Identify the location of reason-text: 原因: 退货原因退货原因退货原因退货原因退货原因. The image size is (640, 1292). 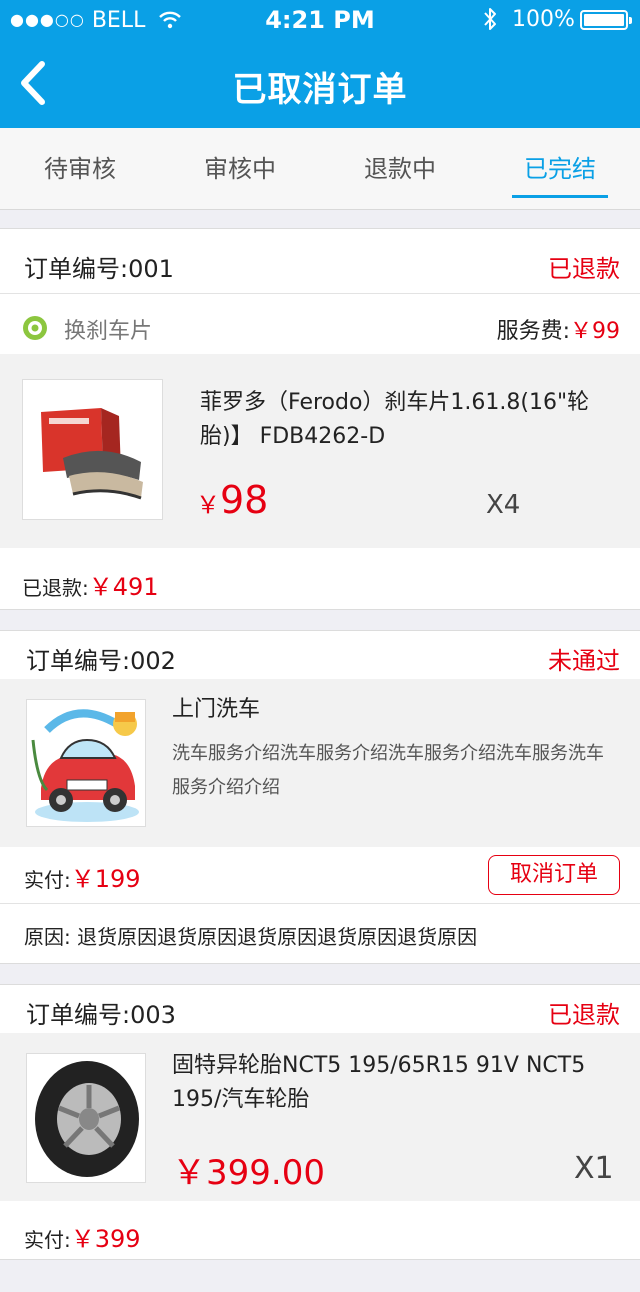
(250, 935).